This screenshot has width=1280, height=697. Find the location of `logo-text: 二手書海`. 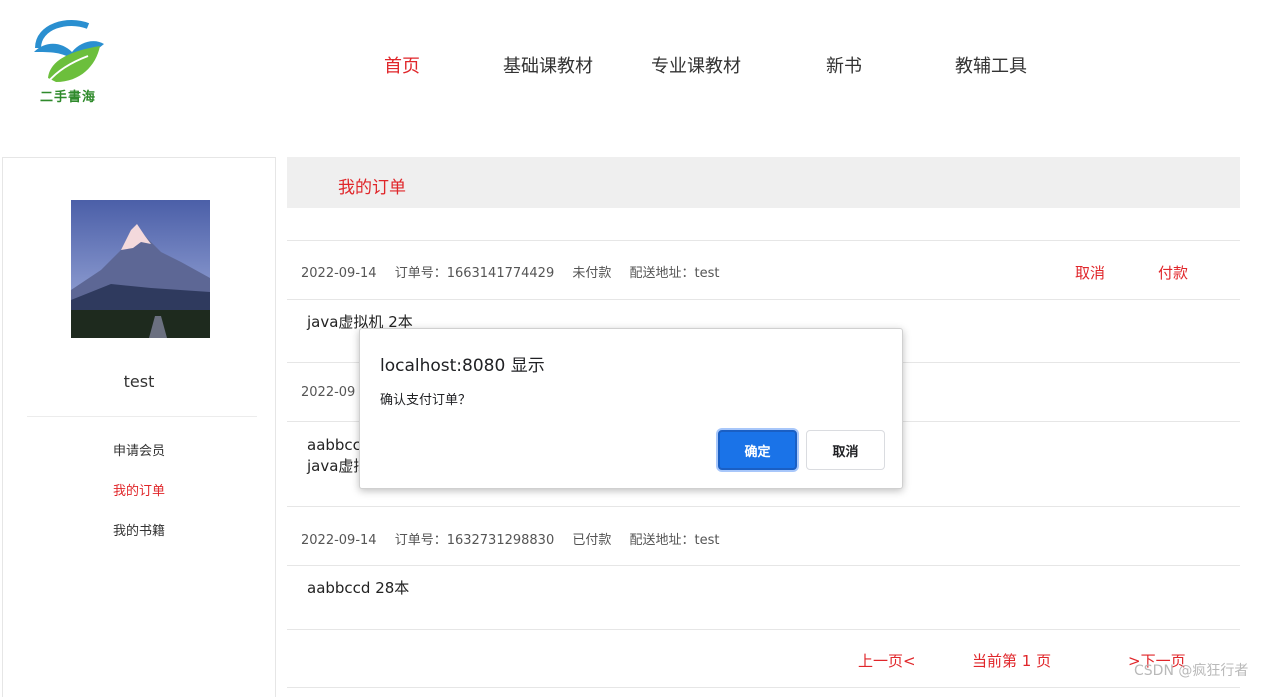

logo-text: 二手書海 is located at coordinates (68, 97).